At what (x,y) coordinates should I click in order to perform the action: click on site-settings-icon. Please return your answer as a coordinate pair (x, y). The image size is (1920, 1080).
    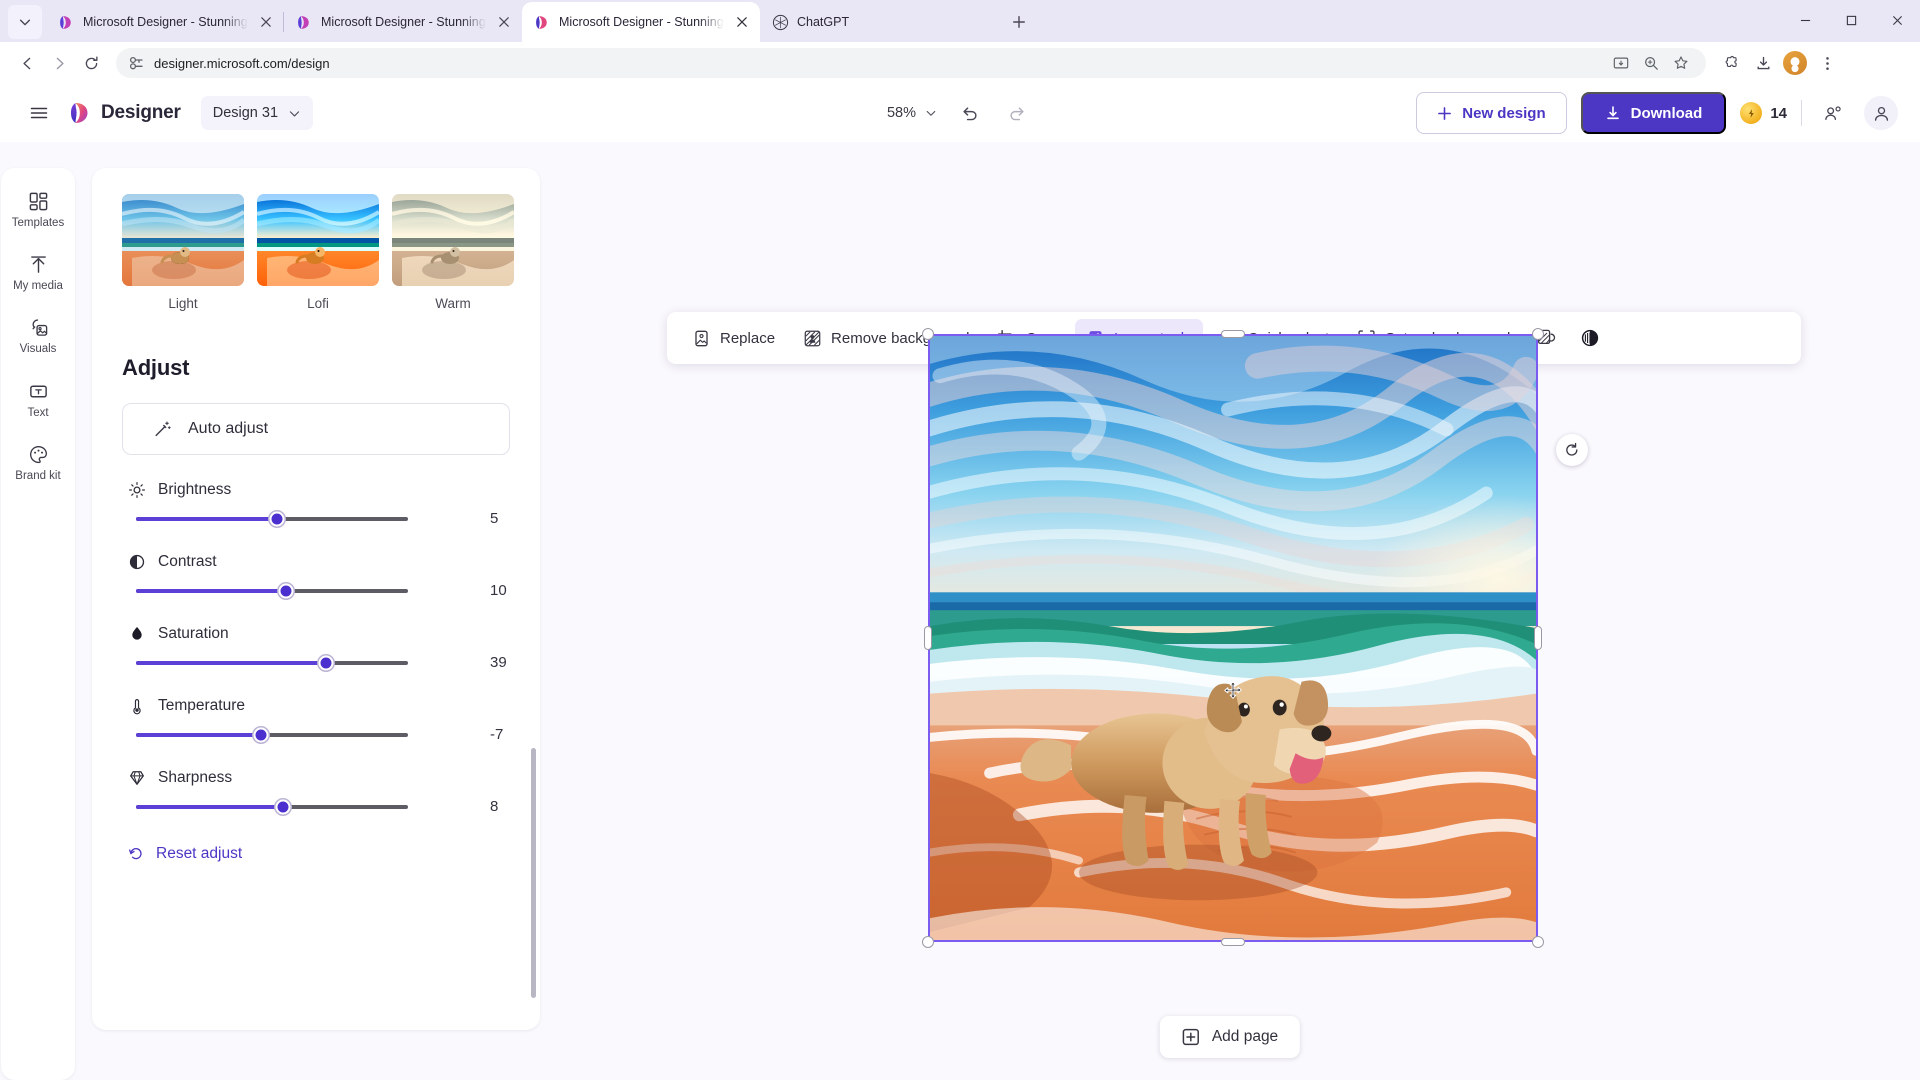
    Looking at the image, I should click on (136, 63).